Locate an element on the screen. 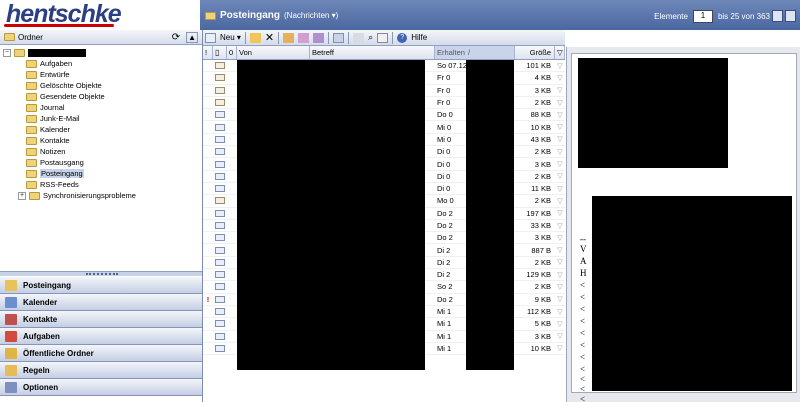  nav-button: Posteingang is located at coordinates (101, 285).